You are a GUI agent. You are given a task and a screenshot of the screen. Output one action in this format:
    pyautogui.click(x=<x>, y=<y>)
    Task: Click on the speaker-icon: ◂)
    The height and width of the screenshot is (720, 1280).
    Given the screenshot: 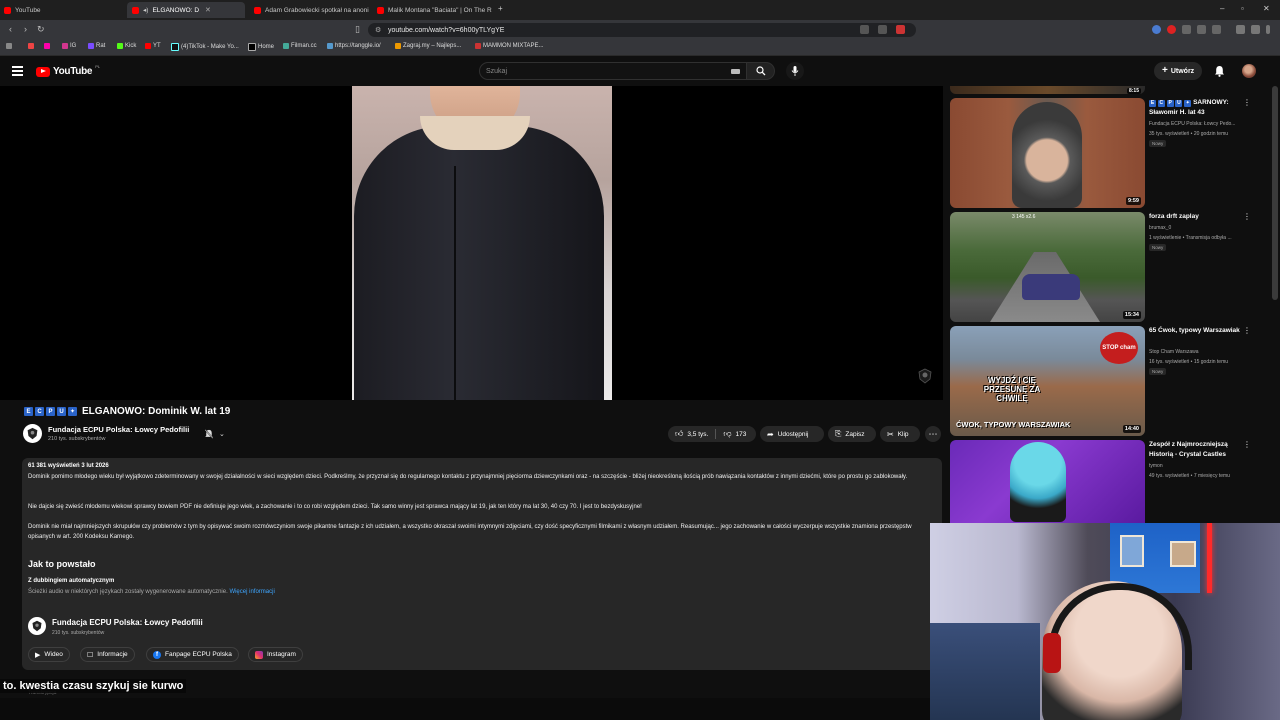 What is the action you would take?
    pyautogui.click(x=146, y=10)
    